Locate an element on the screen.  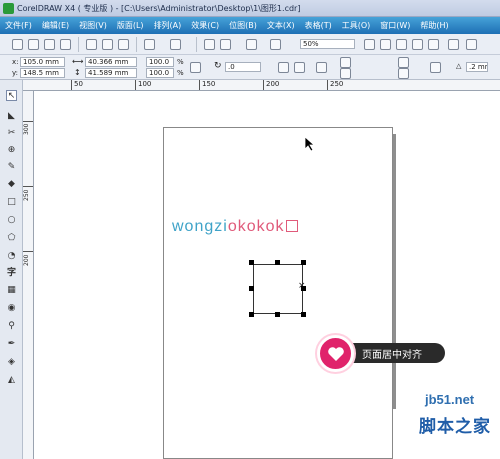
smart-fill-tool-icon: ◆ is located at coordinates (11, 183).